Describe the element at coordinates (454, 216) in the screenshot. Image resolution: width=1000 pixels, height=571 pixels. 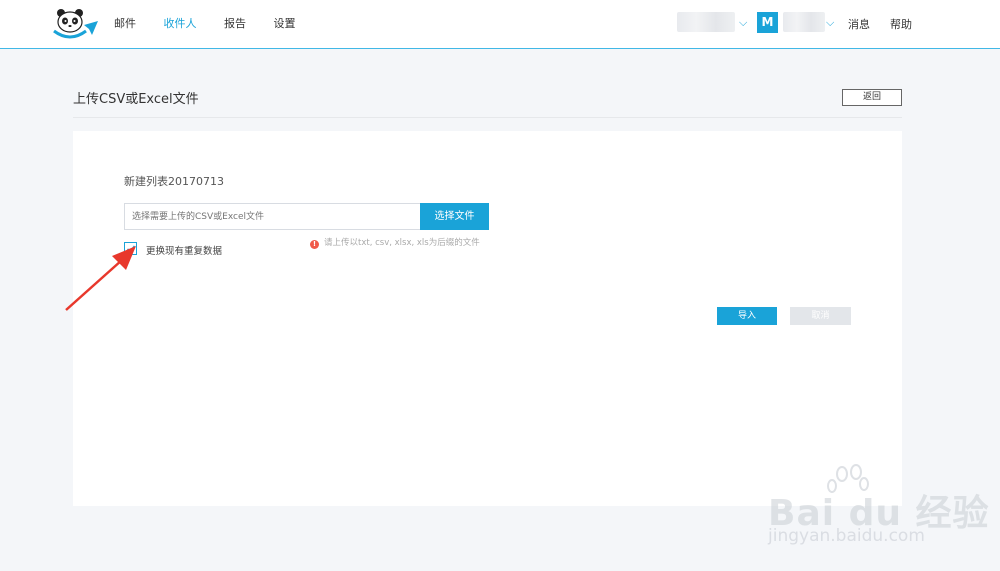
I see `choose-file-button: 选择文件` at that location.